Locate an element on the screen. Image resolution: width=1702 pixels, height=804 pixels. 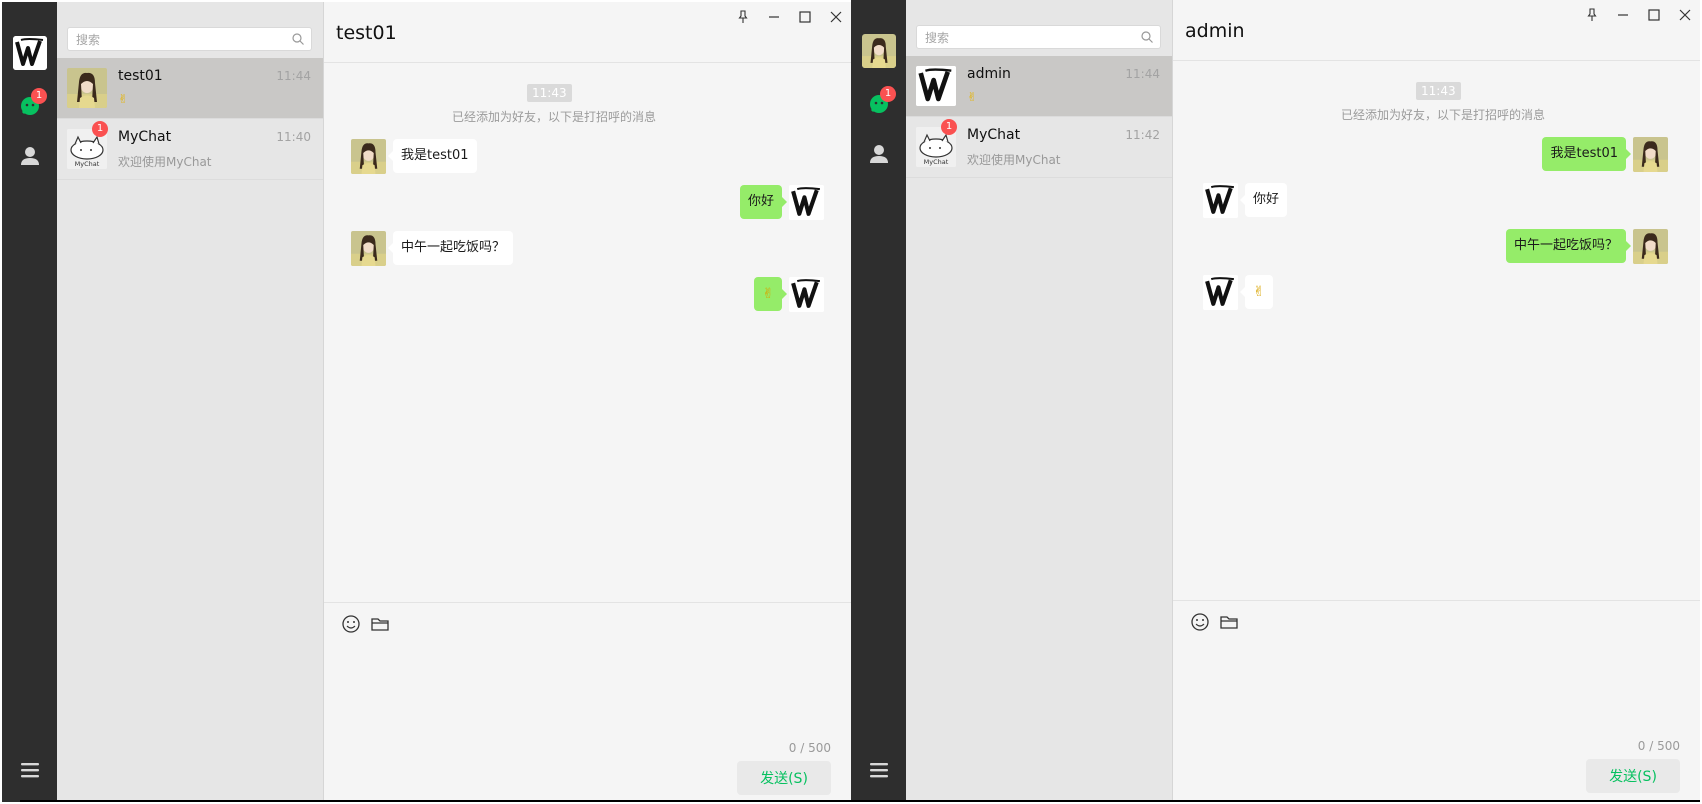
message-outgoing: 你好 is located at coordinates (587, 203).